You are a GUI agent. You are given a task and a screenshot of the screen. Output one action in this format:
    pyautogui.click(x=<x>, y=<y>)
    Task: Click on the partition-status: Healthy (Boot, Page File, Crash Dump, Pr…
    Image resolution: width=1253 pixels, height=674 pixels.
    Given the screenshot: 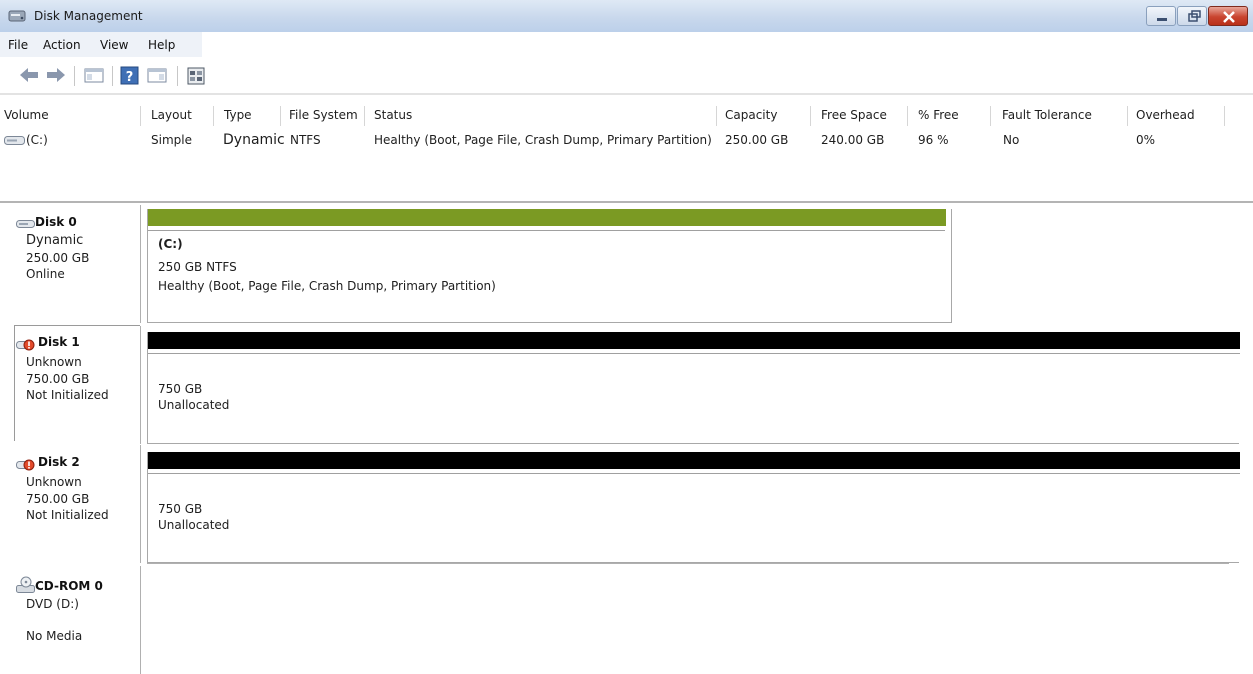 What is the action you would take?
    pyautogui.click(x=327, y=286)
    